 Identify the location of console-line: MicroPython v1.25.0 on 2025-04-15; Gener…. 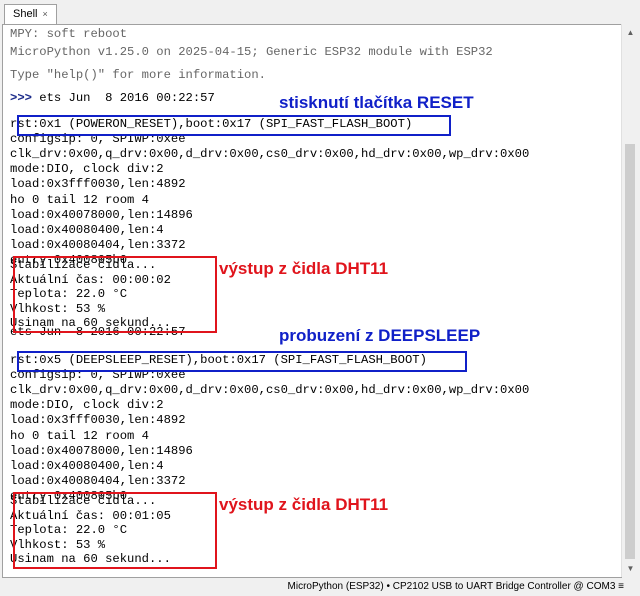
(251, 52).